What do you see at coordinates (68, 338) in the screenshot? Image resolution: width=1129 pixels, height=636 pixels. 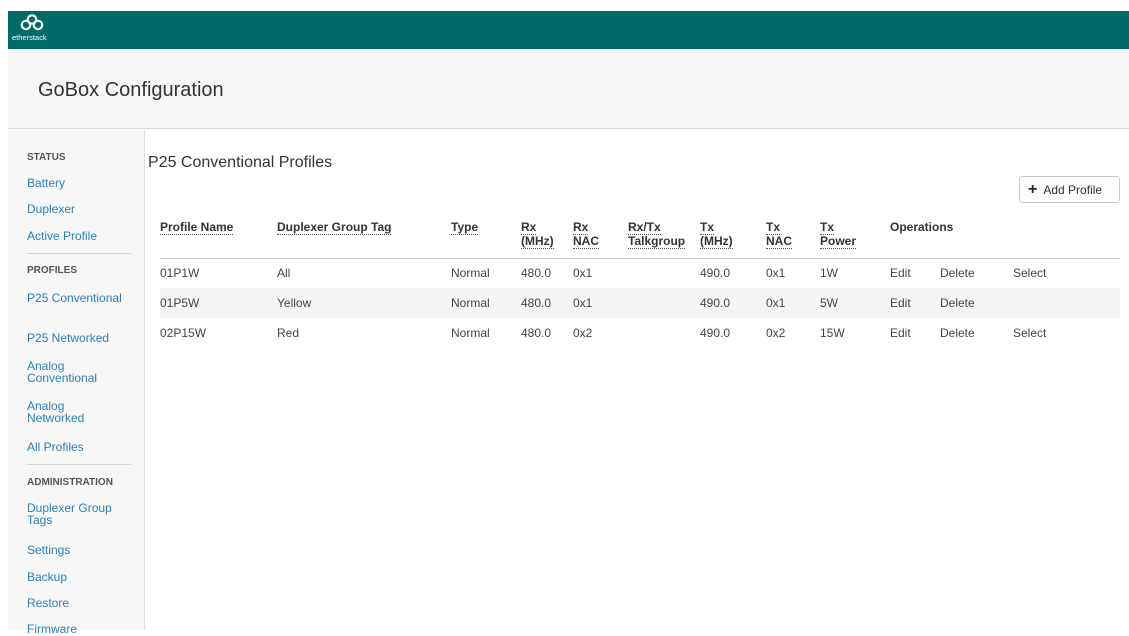 I see `sidebar-item-p25-networked: P25 Networked` at bounding box center [68, 338].